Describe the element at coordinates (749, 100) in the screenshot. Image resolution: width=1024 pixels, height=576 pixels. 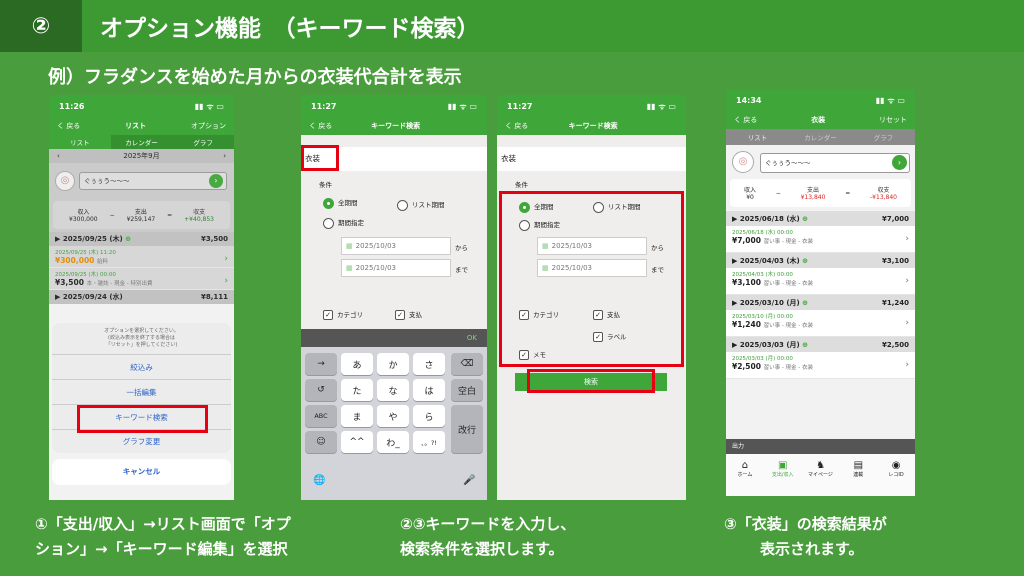
I see `status-time: 14:34` at that location.